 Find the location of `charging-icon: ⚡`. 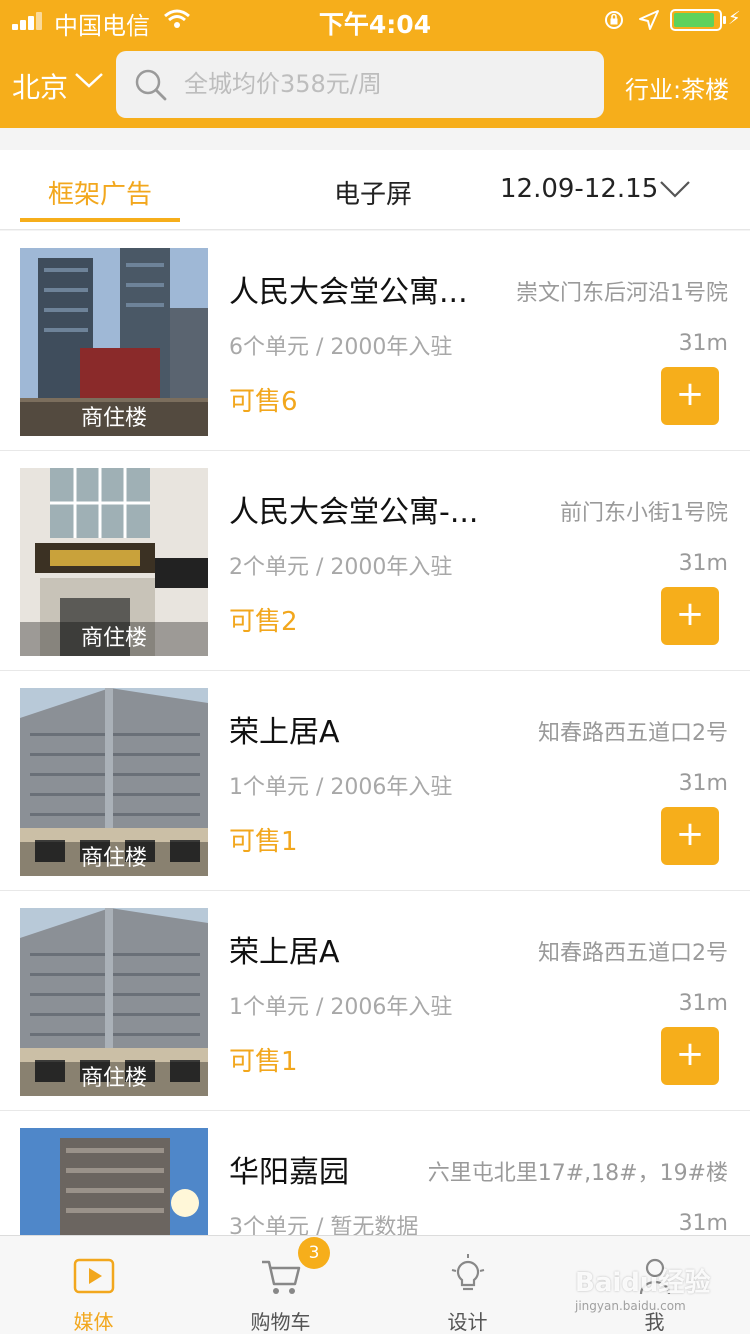

charging-icon: ⚡ is located at coordinates (734, 18).